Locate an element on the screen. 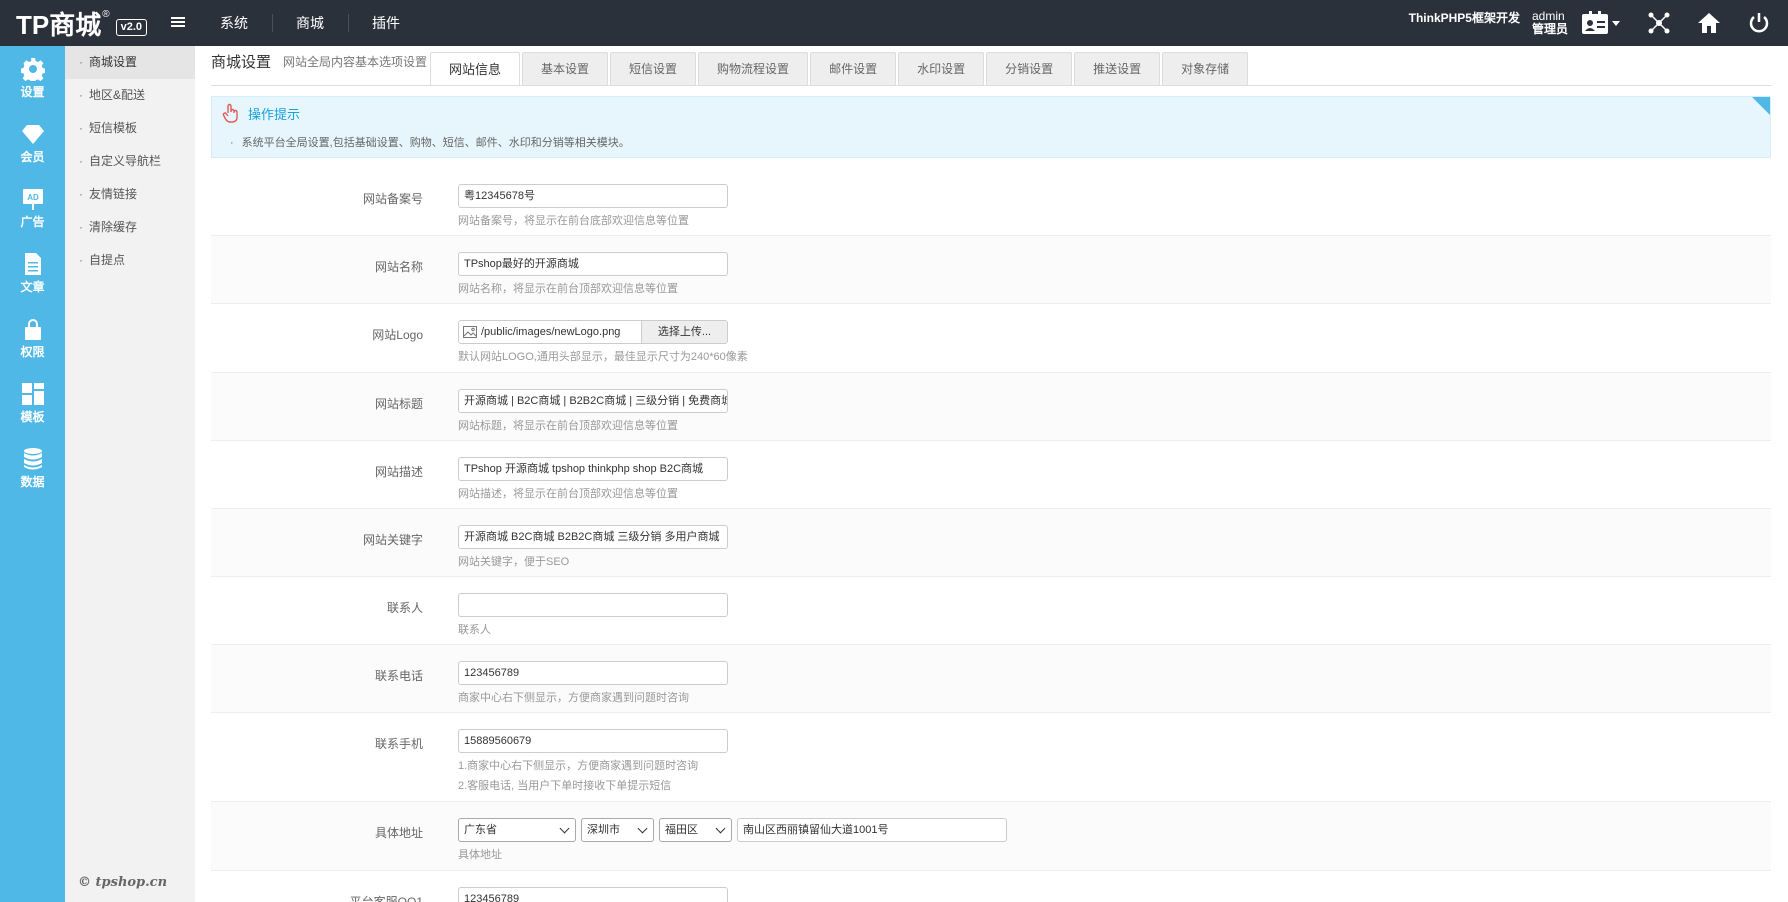 Image resolution: width=1788 pixels, height=902 pixels. top-nav-shop: 商城 is located at coordinates (310, 23).